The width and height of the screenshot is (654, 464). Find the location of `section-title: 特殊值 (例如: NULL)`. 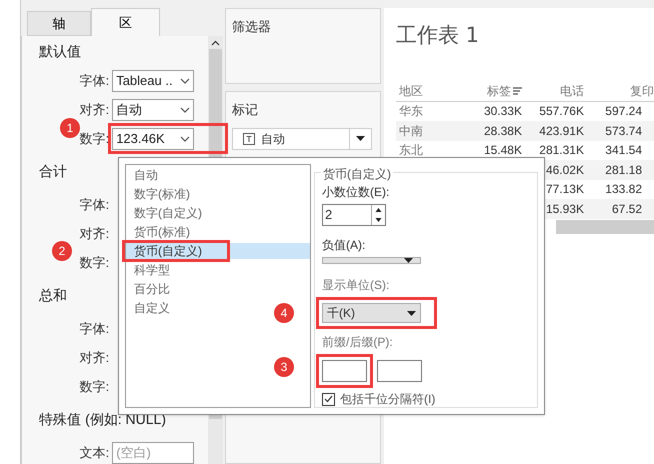

section-title: 特殊值 (例如: NULL) is located at coordinates (102, 419).